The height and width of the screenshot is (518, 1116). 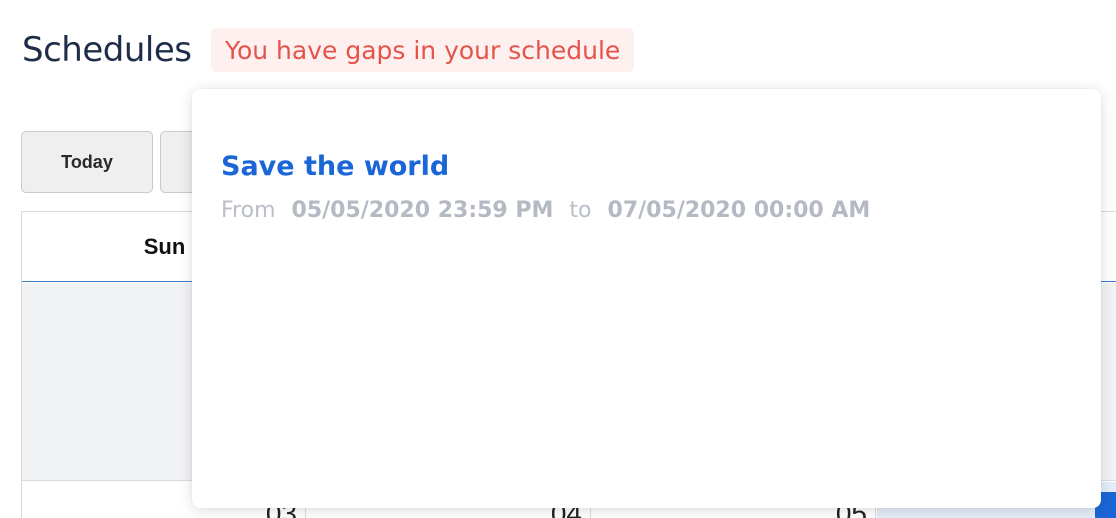 What do you see at coordinates (580, 210) in the screenshot?
I see `to-label: to` at bounding box center [580, 210].